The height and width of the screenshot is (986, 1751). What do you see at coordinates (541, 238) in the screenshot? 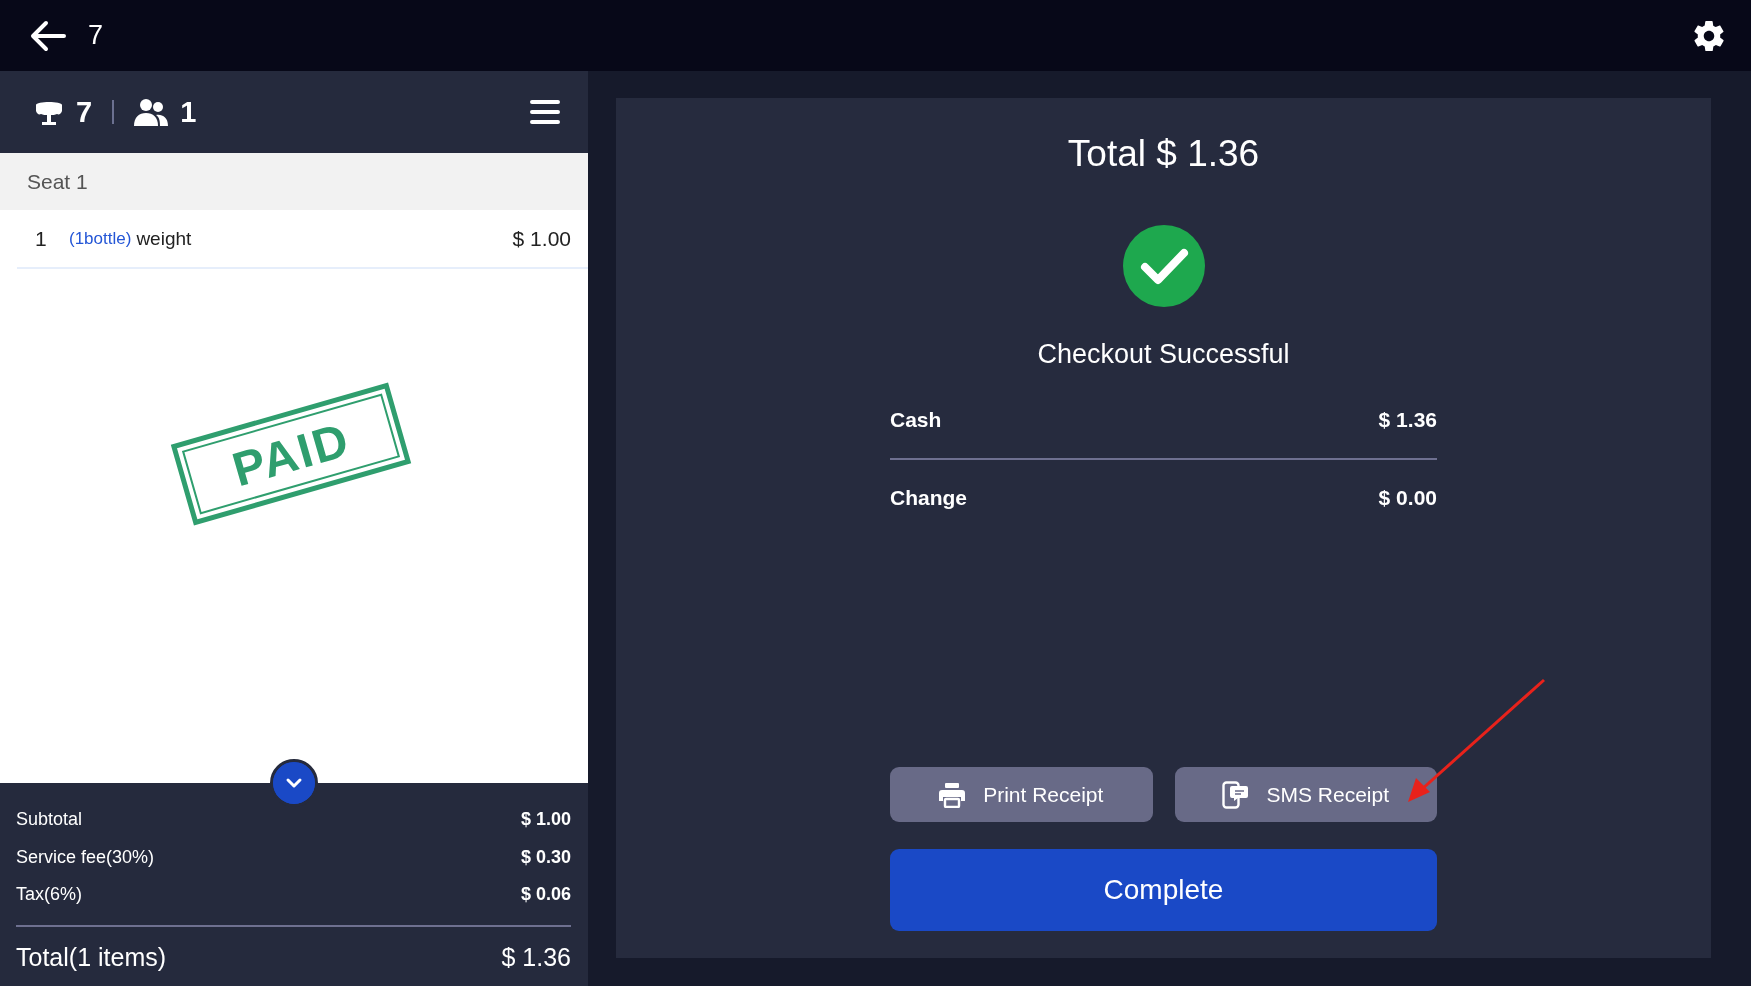
I see `item-price: $ 1.00` at bounding box center [541, 238].